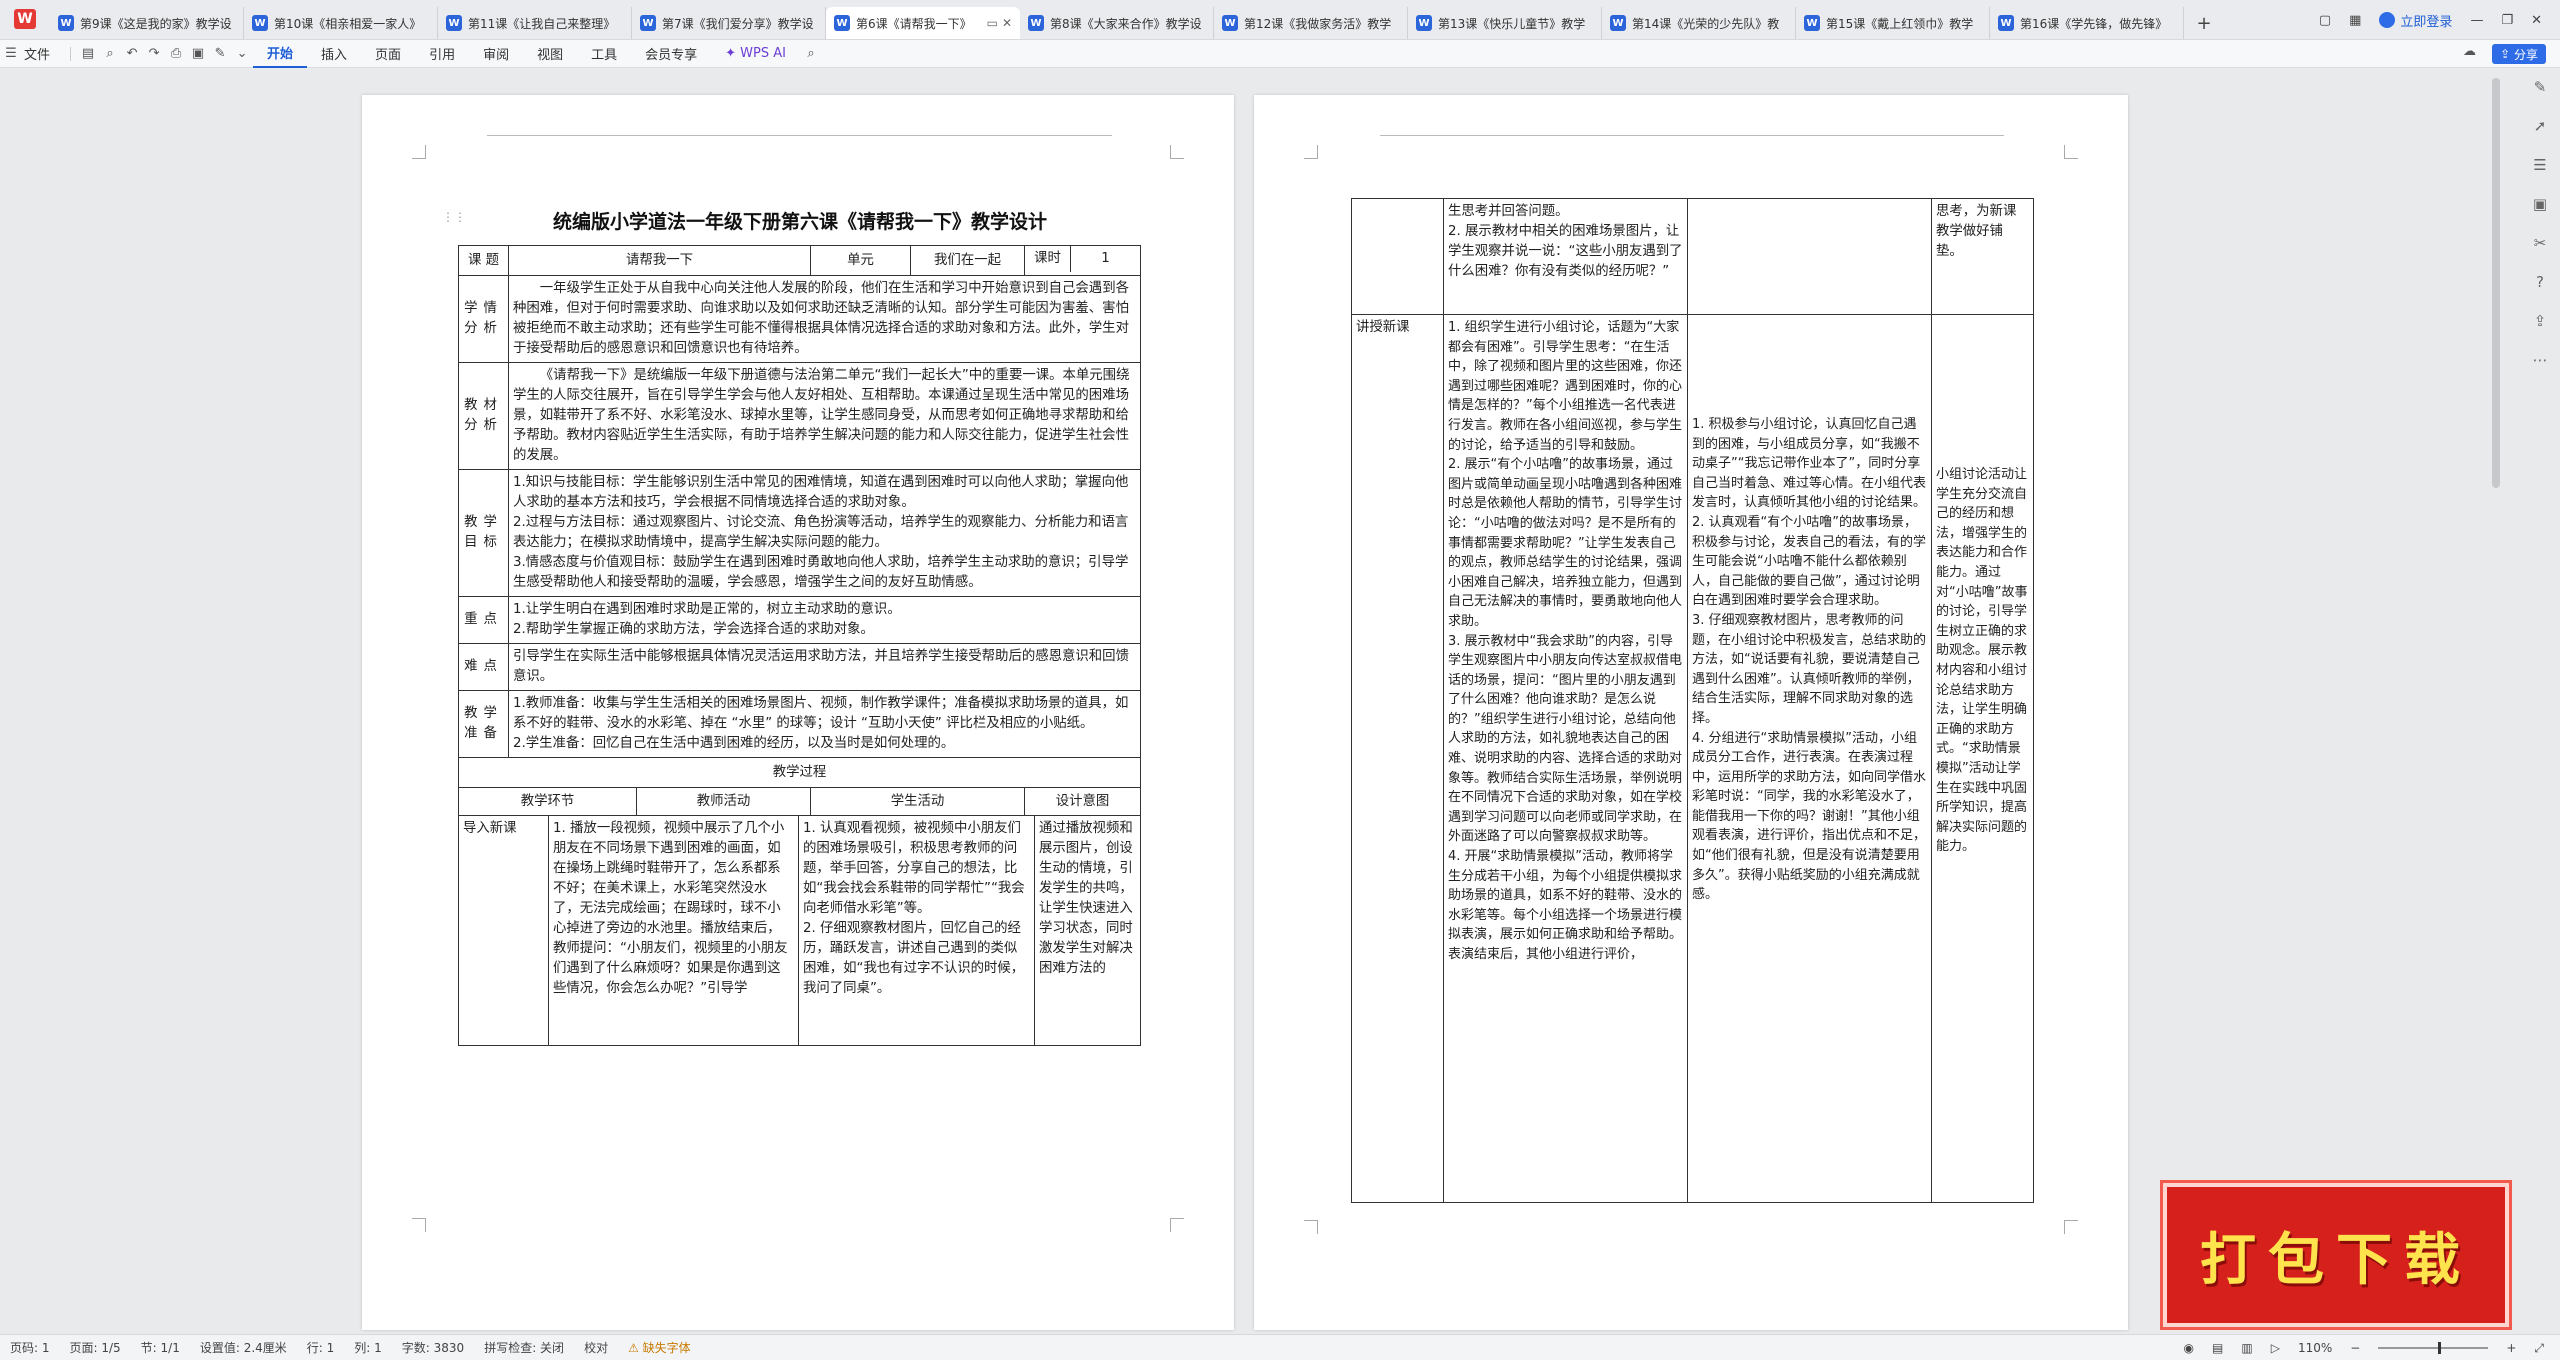 This screenshot has height=1360, width=2560. I want to click on prep-line: 2.学生准备：回忆自己在生活中遇到困难的经历，以及当时是如何处理的。, so click(734, 743).